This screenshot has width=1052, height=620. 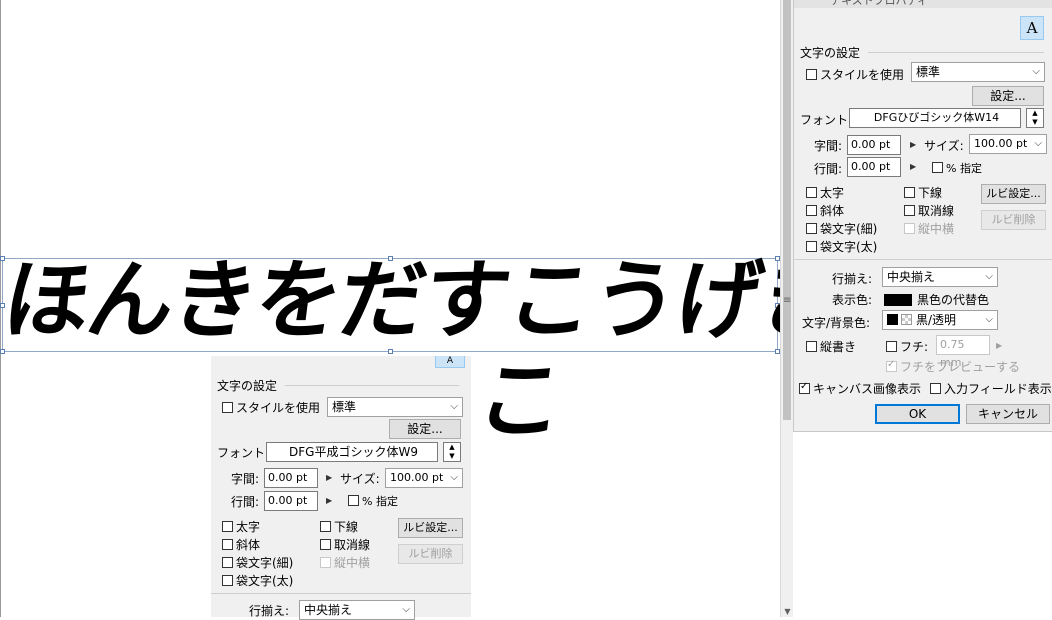 I want to click on canvas-text-line-2: こ, so click(x=520, y=401).